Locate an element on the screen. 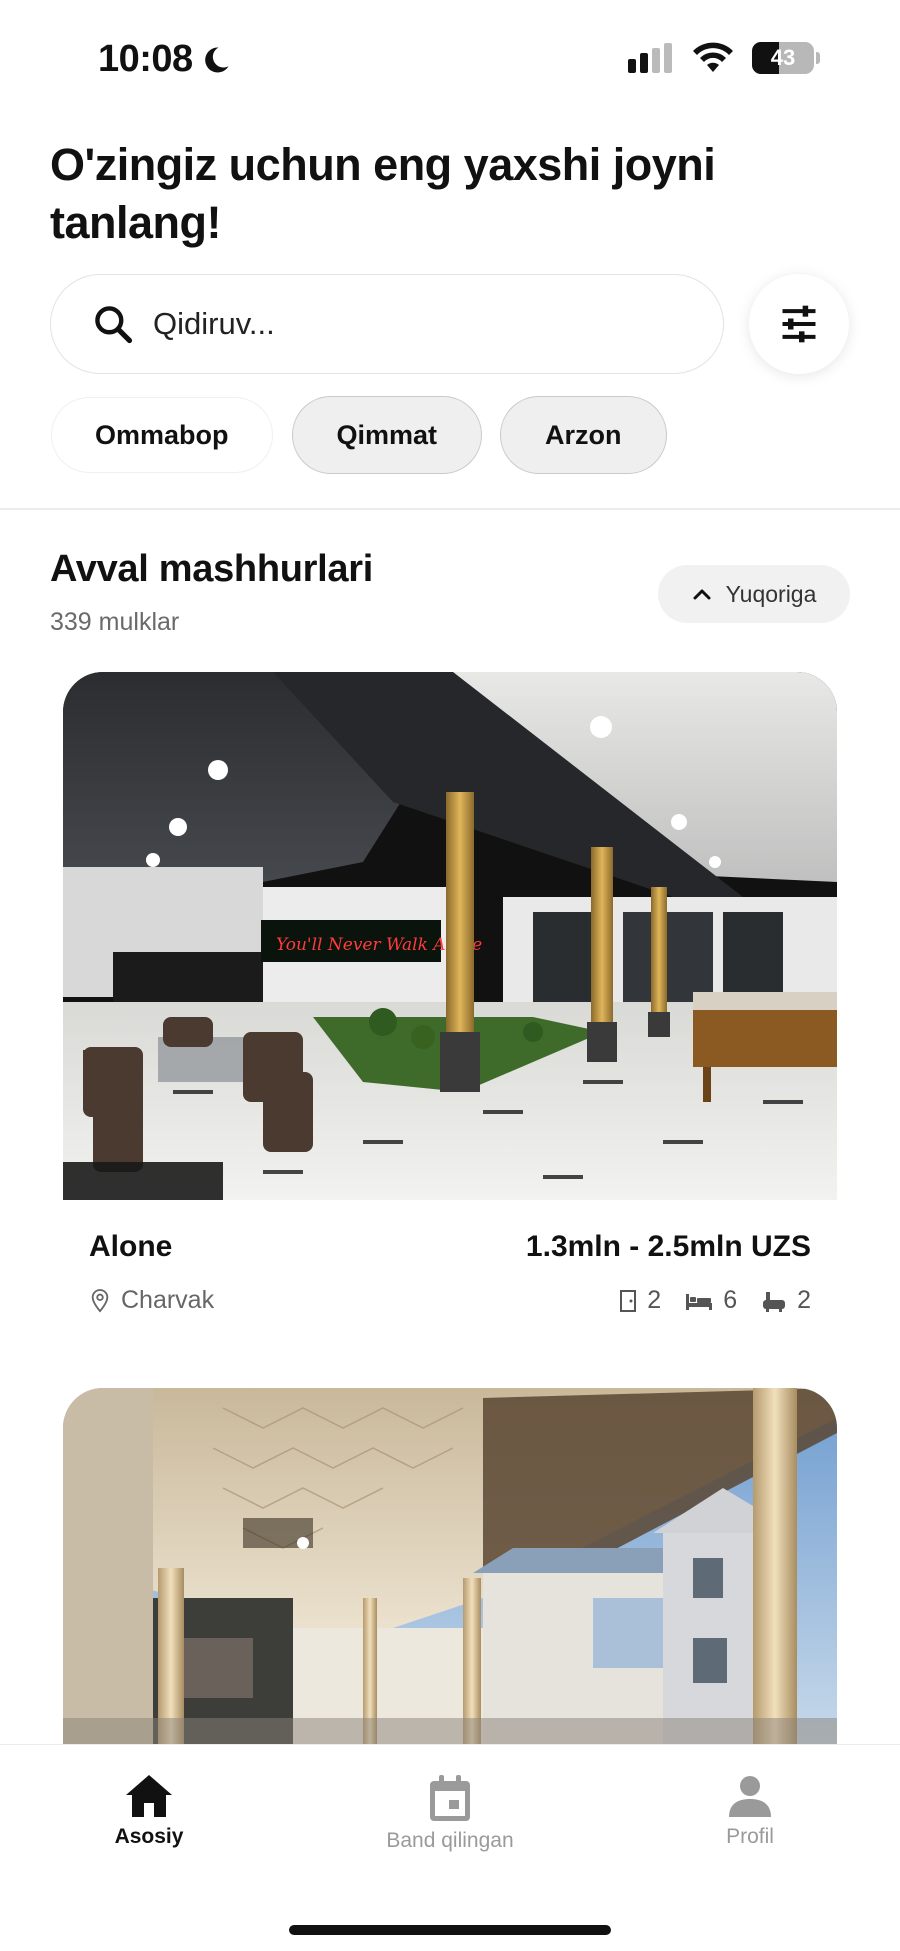  status-bar: 10:08 43 is located at coordinates (450, 60).